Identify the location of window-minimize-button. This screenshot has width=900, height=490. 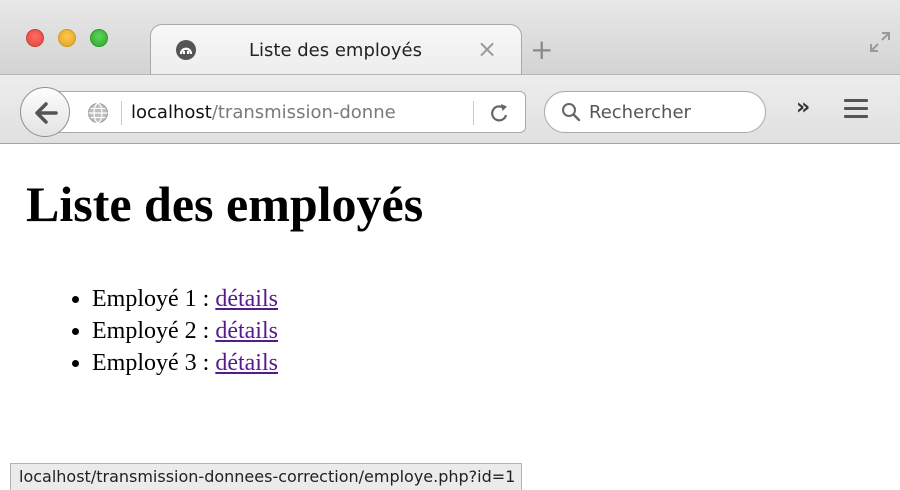
(67, 38).